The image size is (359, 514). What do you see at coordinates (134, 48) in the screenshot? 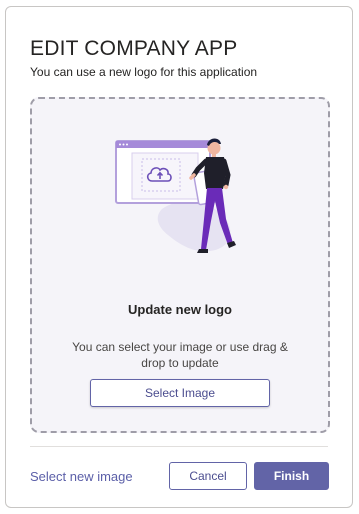
I see `dialog-title: EDIT COMPANY APP` at bounding box center [134, 48].